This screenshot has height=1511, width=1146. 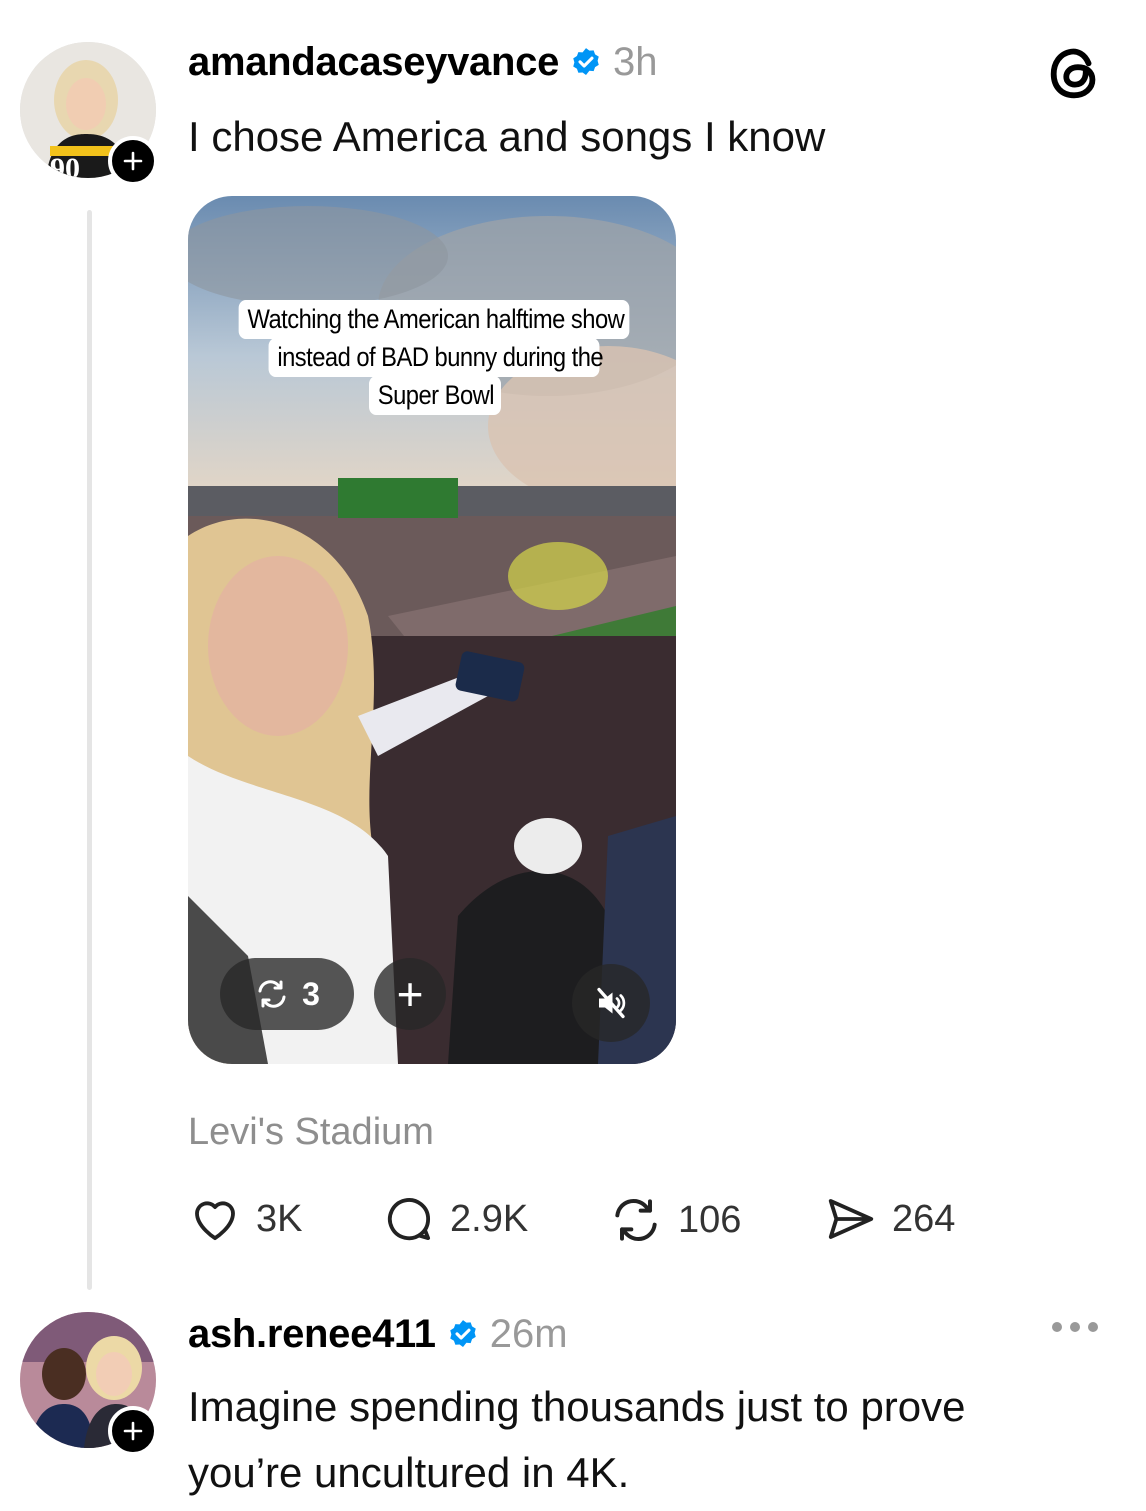 What do you see at coordinates (1075, 73) in the screenshot?
I see `threads-logo-icon` at bounding box center [1075, 73].